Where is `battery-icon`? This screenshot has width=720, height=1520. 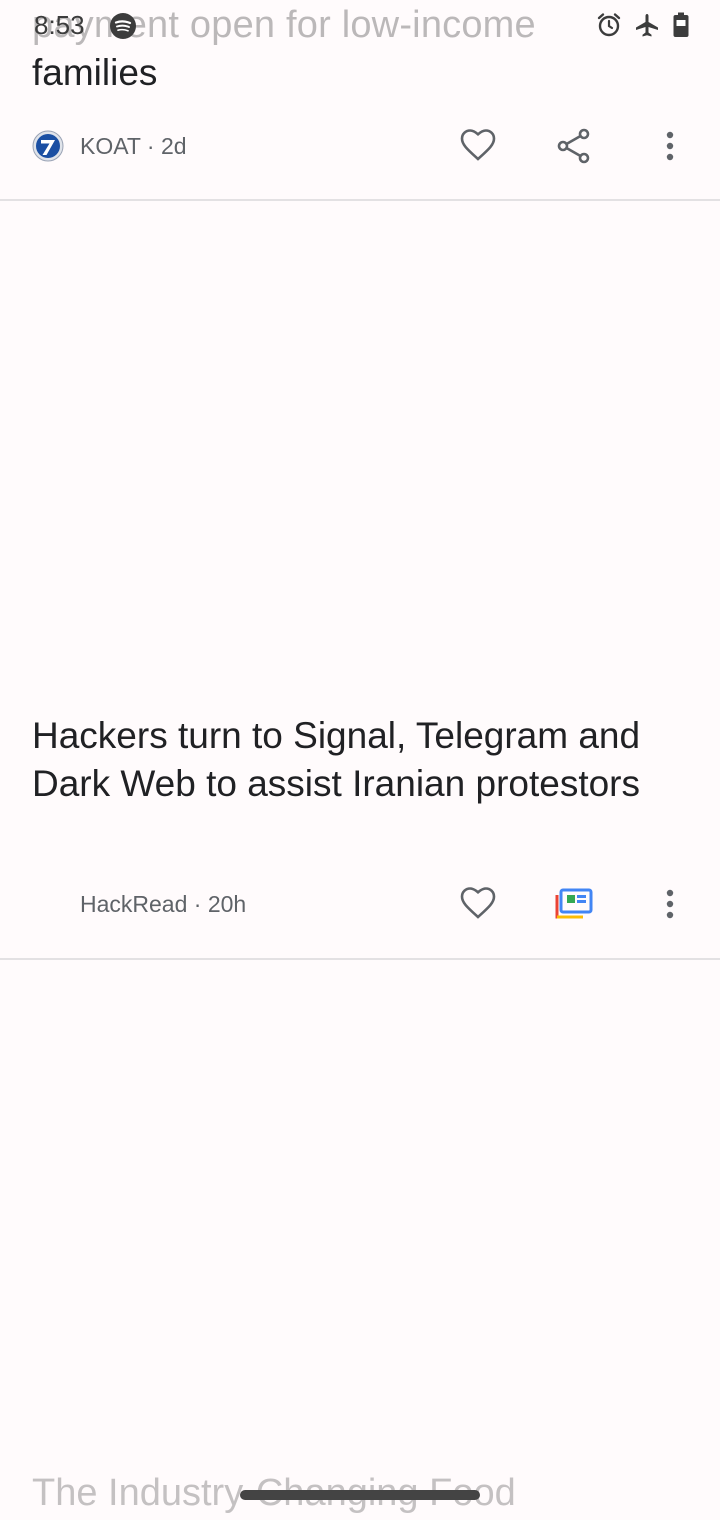
battery-icon is located at coordinates (681, 24).